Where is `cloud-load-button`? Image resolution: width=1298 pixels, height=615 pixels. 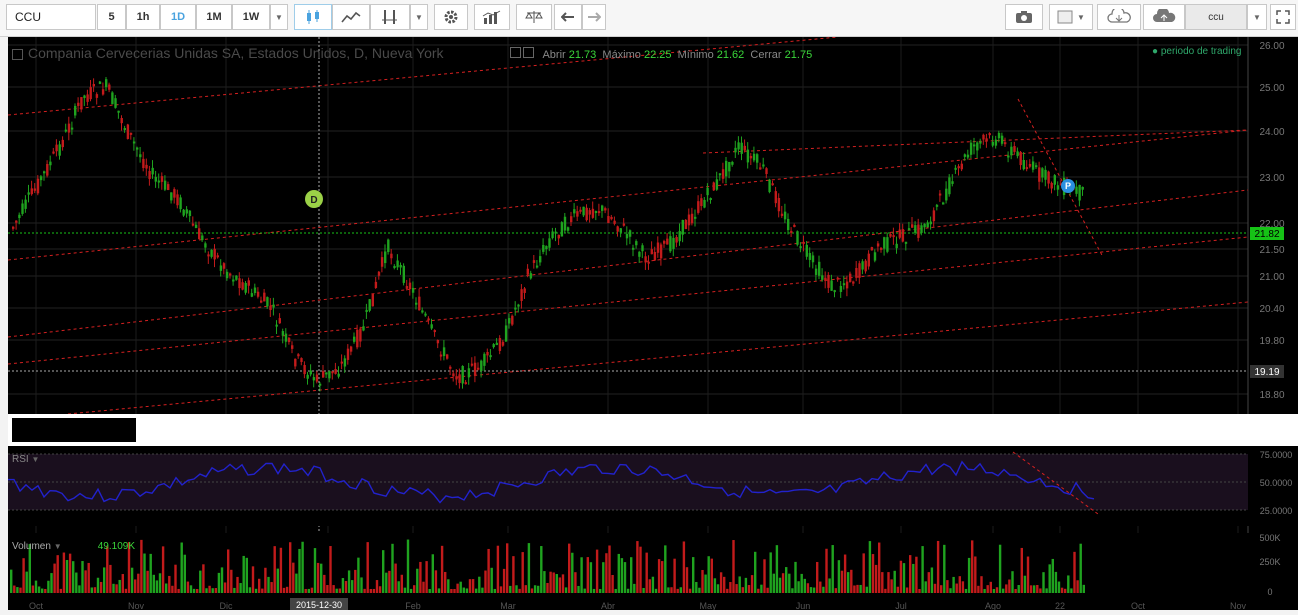 cloud-load-button is located at coordinates (1119, 17).